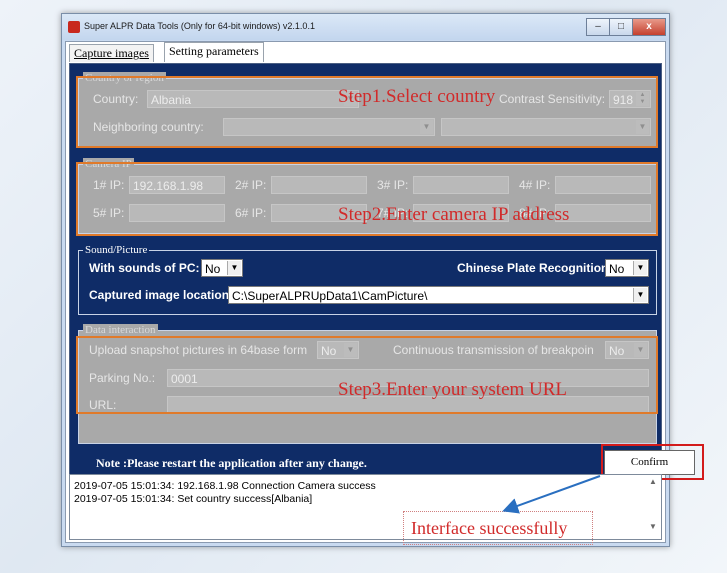 The image size is (727, 573). What do you see at coordinates (454, 214) in the screenshot?
I see `step2-annotation: Step2.Enter camera IP address` at bounding box center [454, 214].